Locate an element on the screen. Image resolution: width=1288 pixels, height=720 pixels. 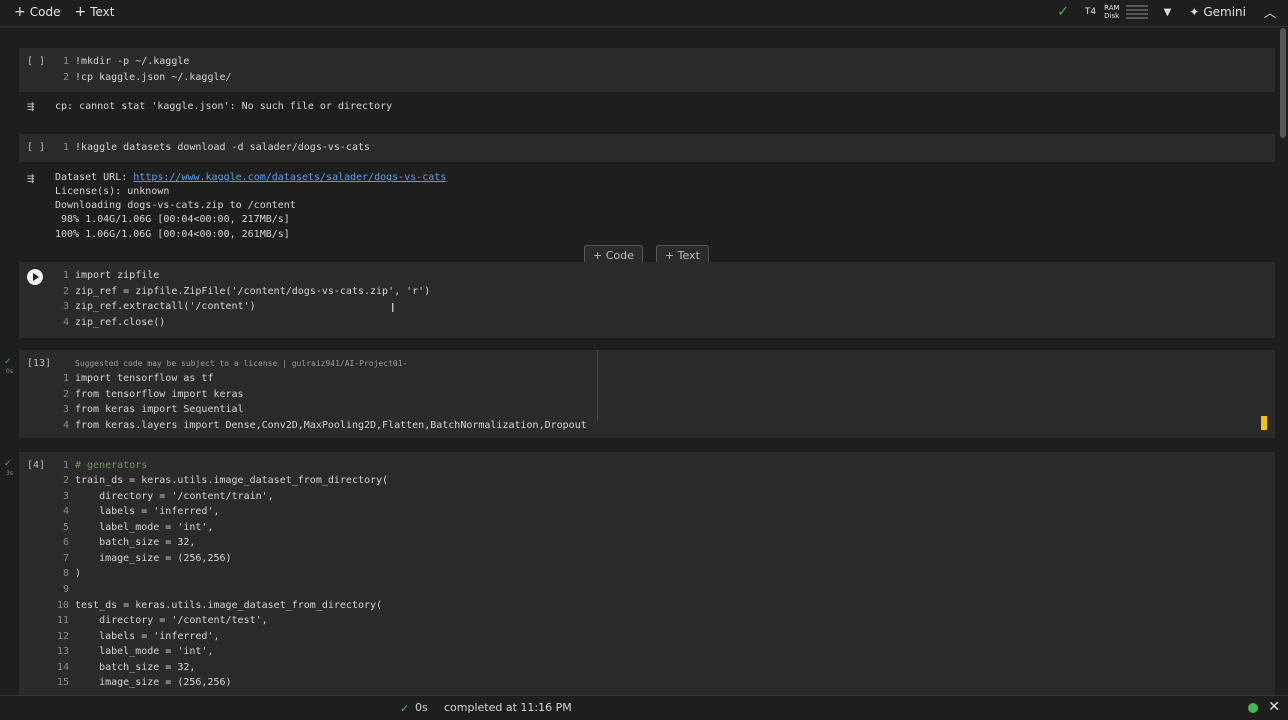
add-text-label: Text is located at coordinates (102, 12).